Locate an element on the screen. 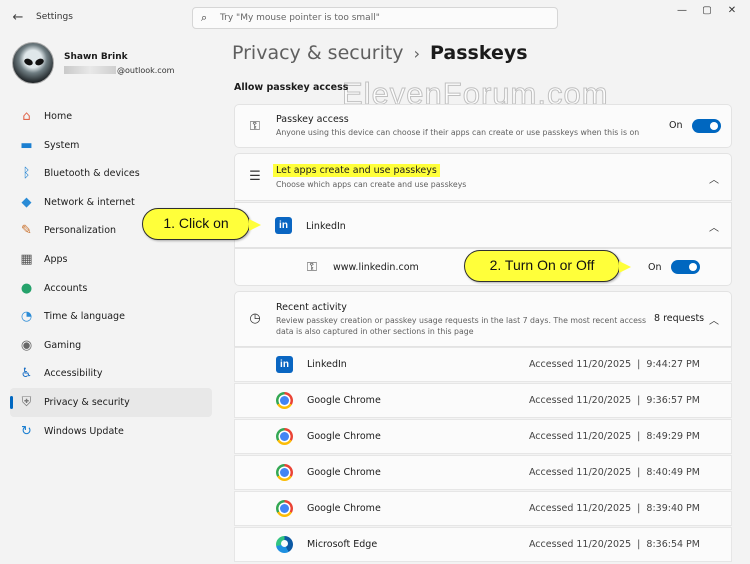 This screenshot has height=564, width=750. activity-time: Accessed 11/20/2025 | 8:40:49 PM is located at coordinates (614, 472).